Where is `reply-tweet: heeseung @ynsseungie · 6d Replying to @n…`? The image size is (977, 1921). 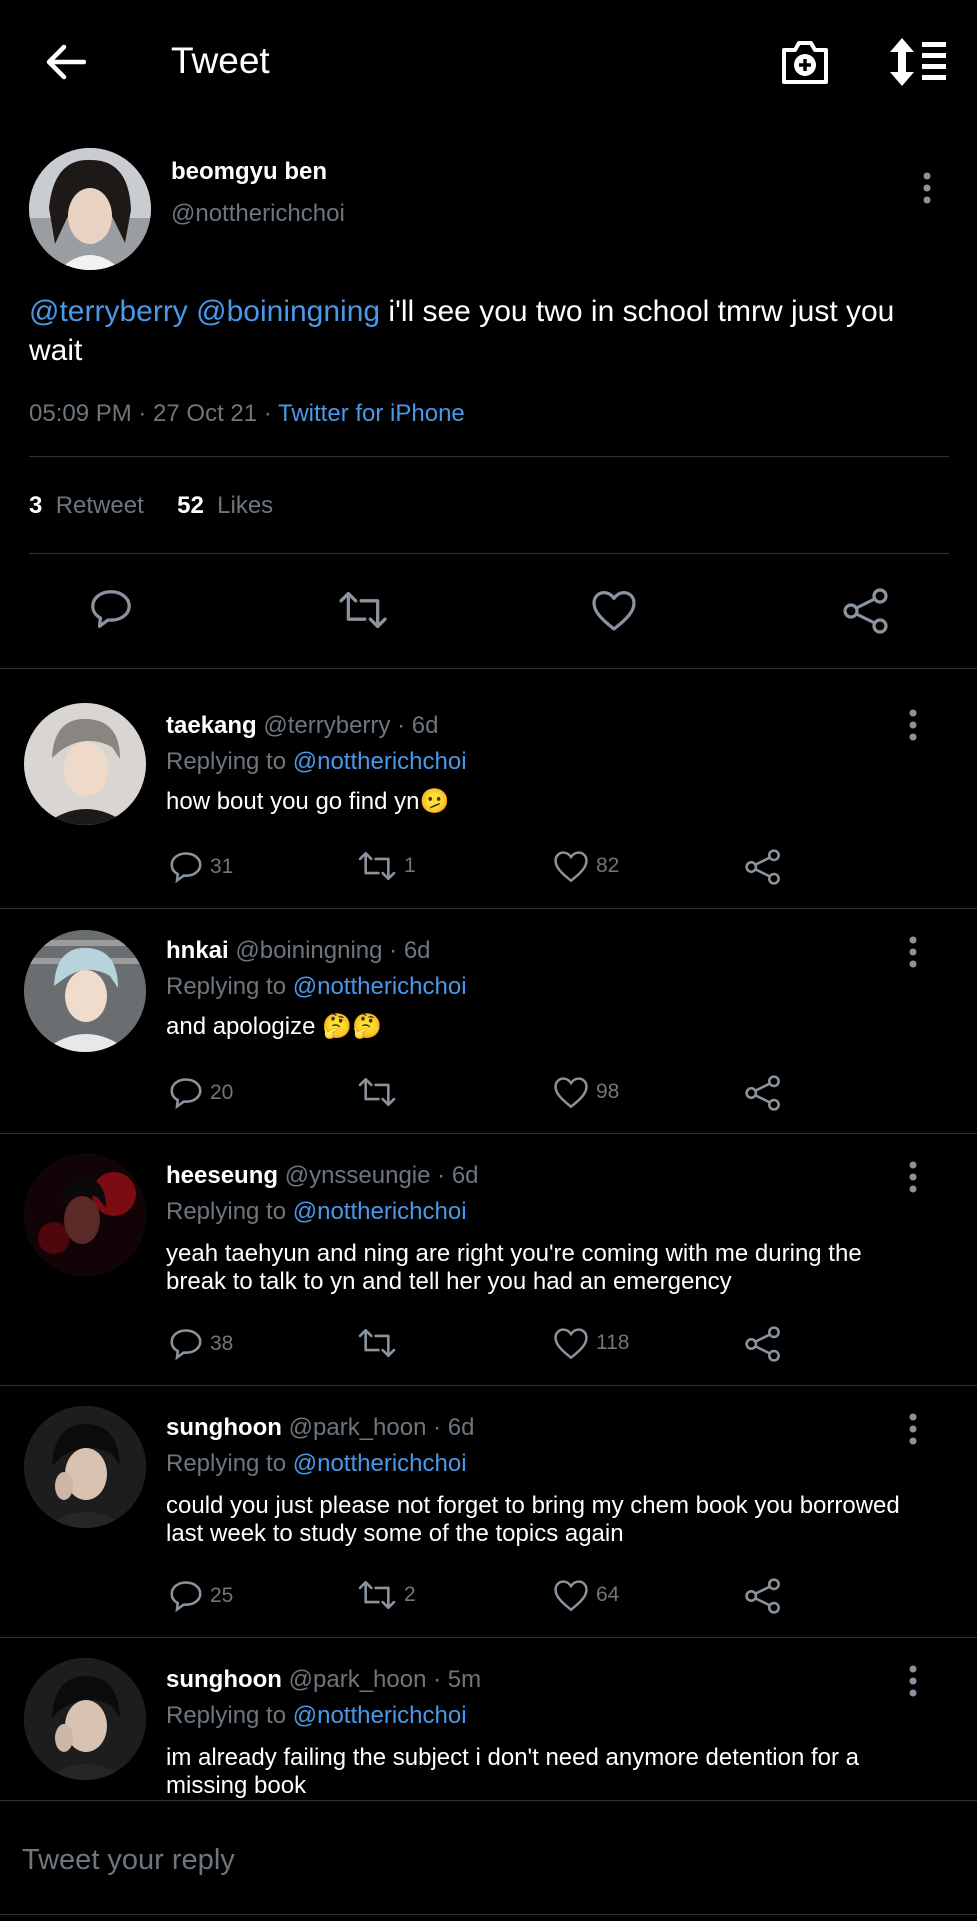
reply-tweet: heeseung @ynsseungie · 6d Replying to @n… is located at coordinates (488, 1260).